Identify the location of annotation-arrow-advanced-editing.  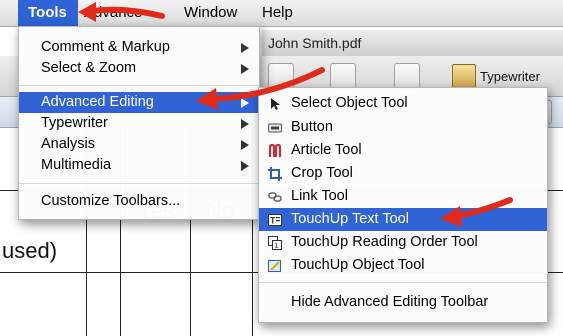
(260, 88).